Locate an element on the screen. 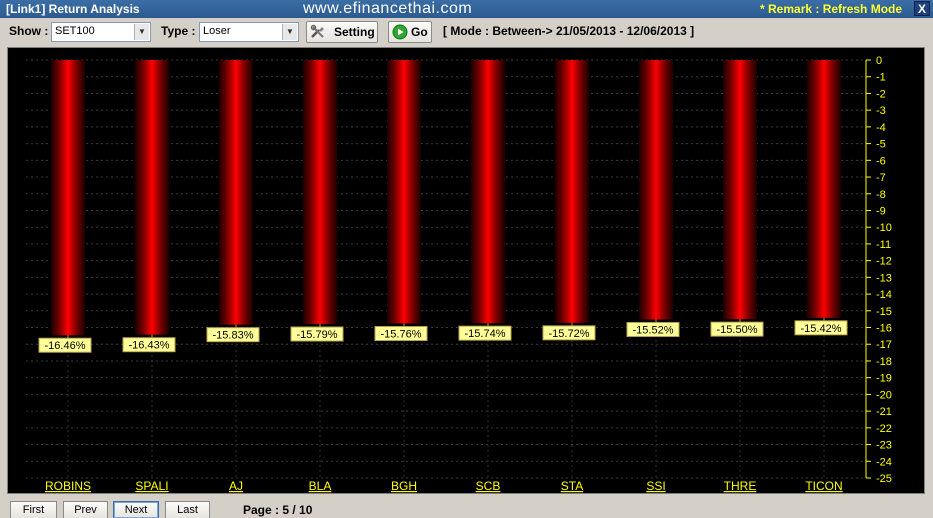  type-select: Loser ▼ is located at coordinates (249, 32).